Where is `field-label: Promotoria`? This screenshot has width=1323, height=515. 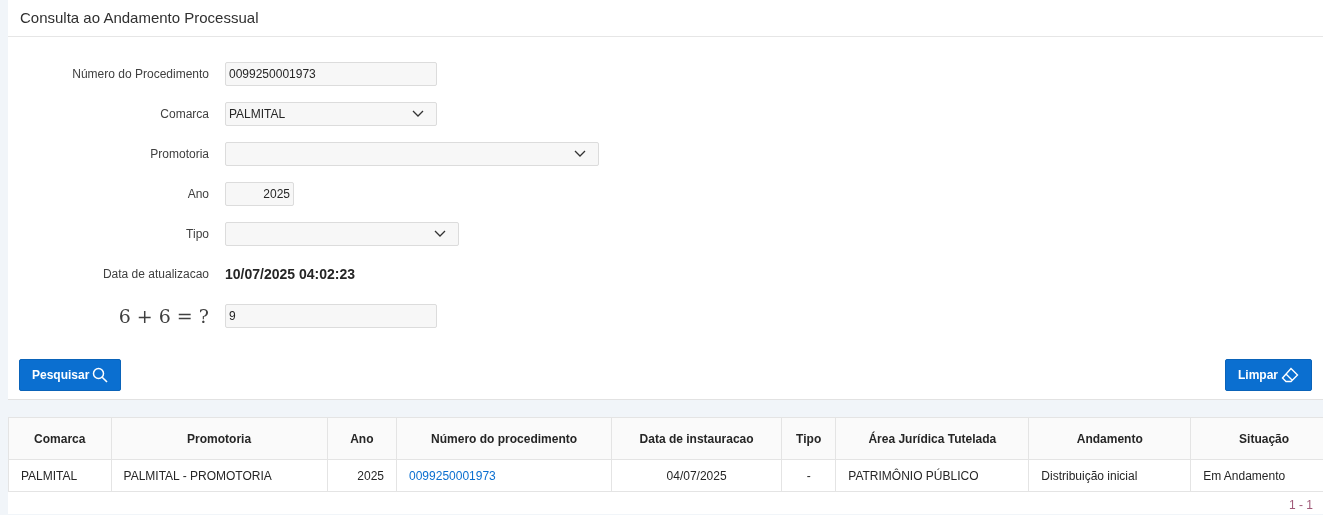 field-label: Promotoria is located at coordinates (179, 154).